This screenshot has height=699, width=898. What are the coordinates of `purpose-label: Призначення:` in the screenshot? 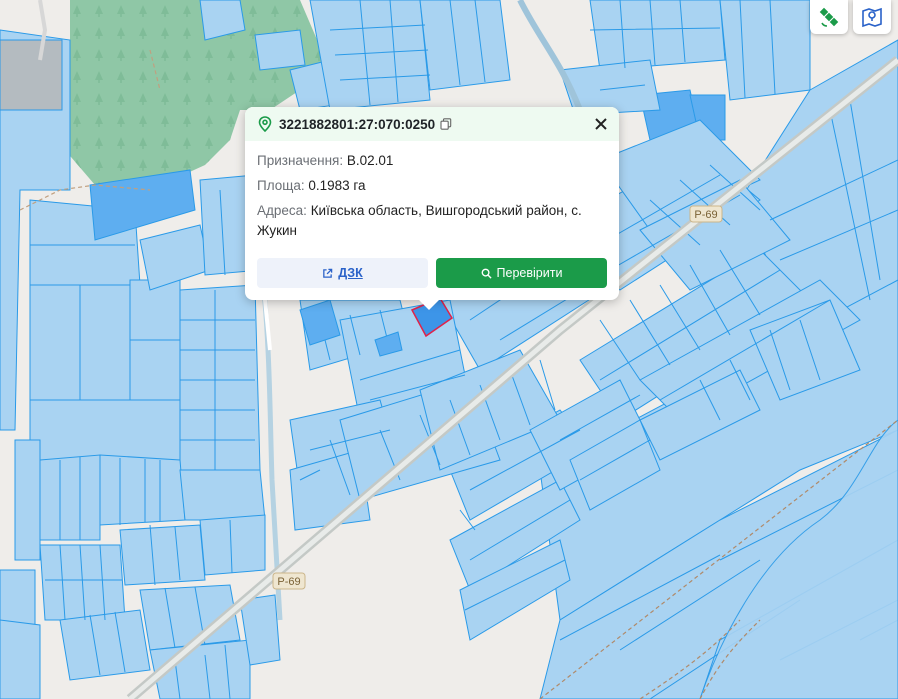 It's located at (300, 160).